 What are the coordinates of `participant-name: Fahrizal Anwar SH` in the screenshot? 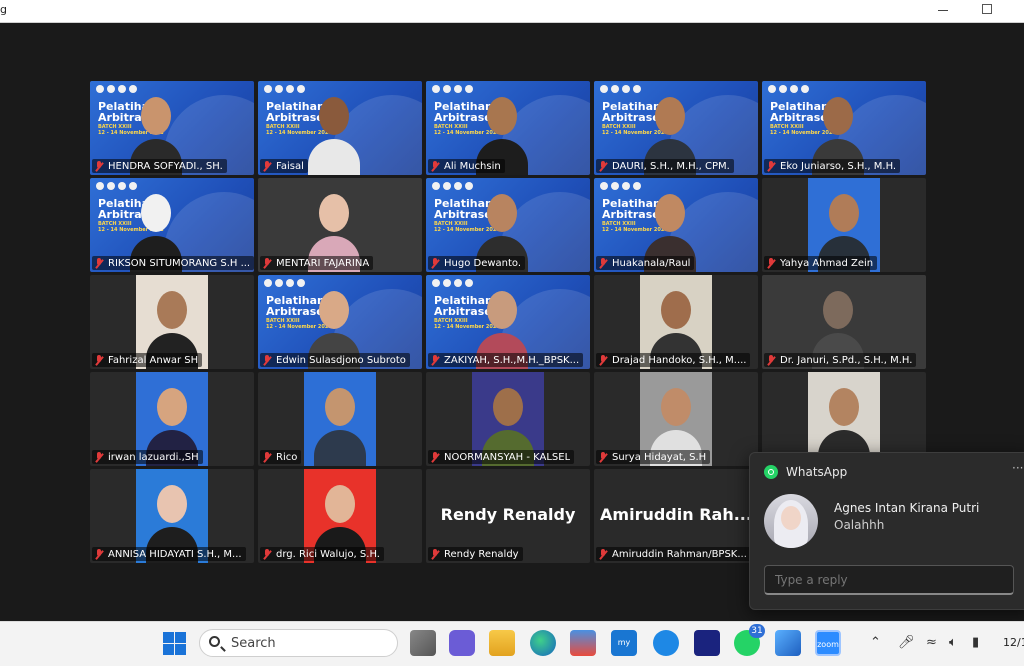 It's located at (153, 360).